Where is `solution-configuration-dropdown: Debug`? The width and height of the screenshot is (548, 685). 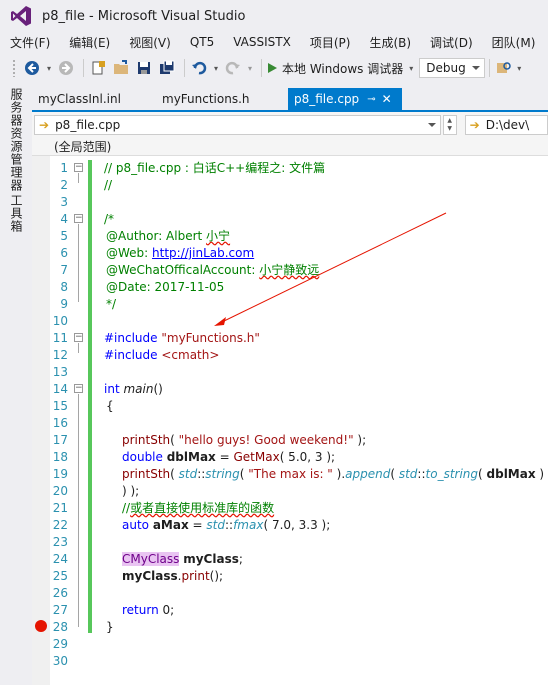
solution-configuration-dropdown: Debug is located at coordinates (452, 68).